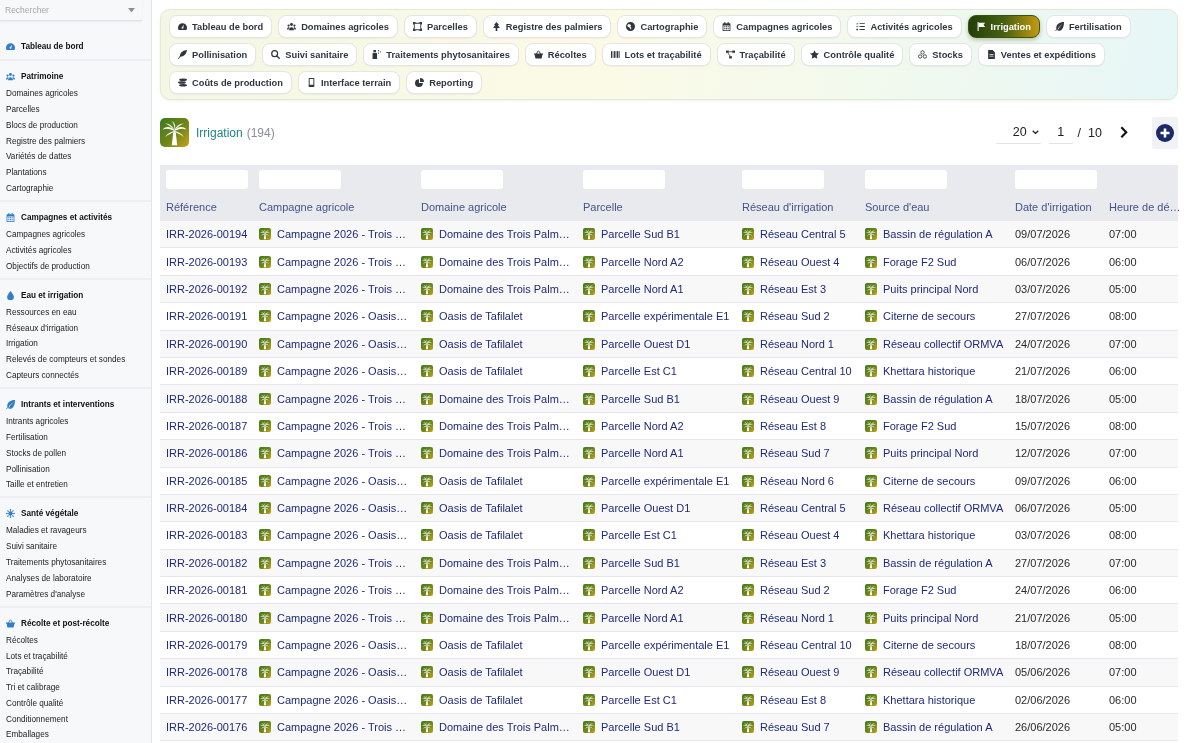  Describe the element at coordinates (28, 547) in the screenshot. I see `sidebar-item: Suivi sanitaire` at that location.